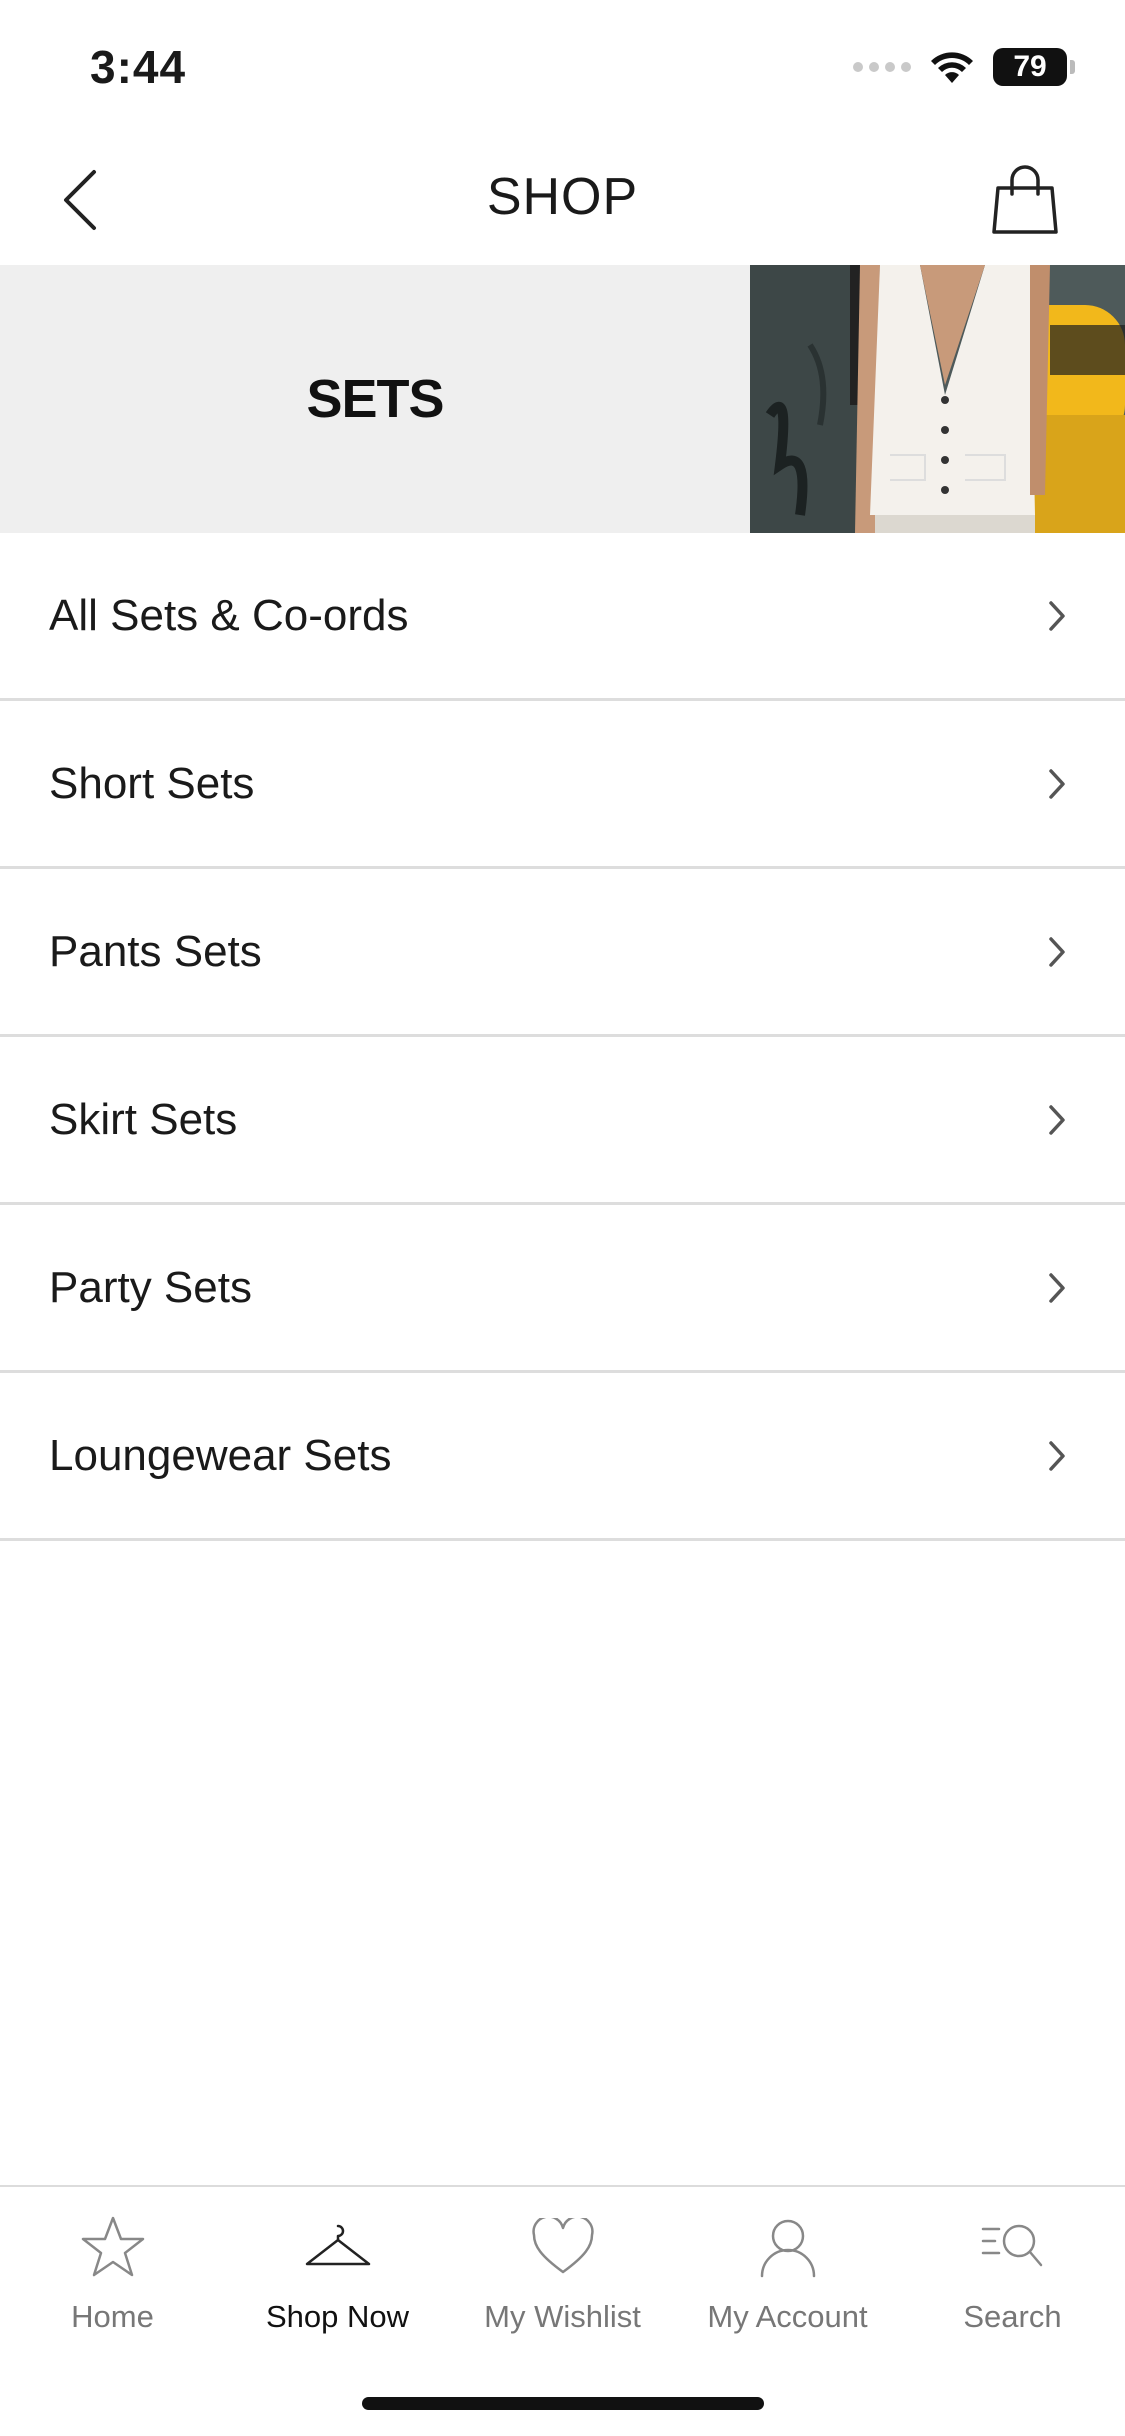 The width and height of the screenshot is (1125, 2436). What do you see at coordinates (562, 1457) in the screenshot?
I see `category-item-loungewear-sets: Loungewear Sets` at bounding box center [562, 1457].